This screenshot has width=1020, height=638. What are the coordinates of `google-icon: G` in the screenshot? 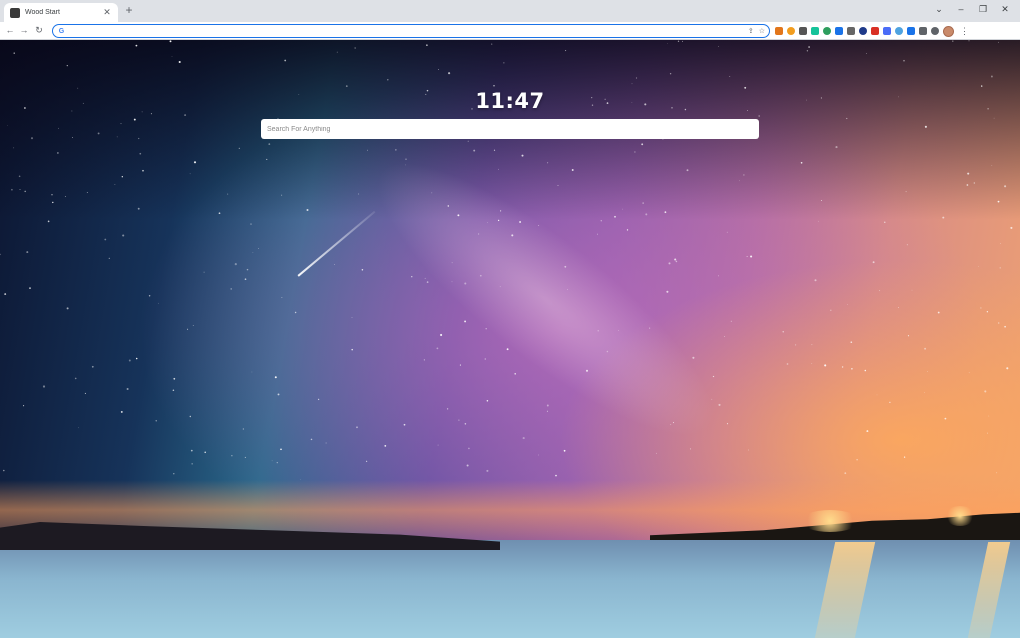 It's located at (61, 31).